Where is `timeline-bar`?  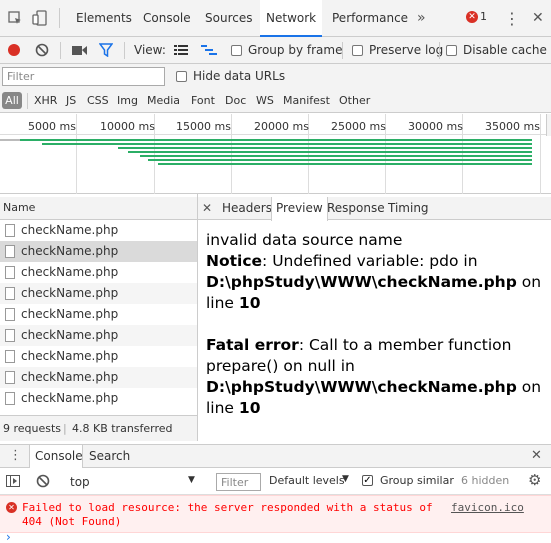
timeline-bar is located at coordinates (330, 152).